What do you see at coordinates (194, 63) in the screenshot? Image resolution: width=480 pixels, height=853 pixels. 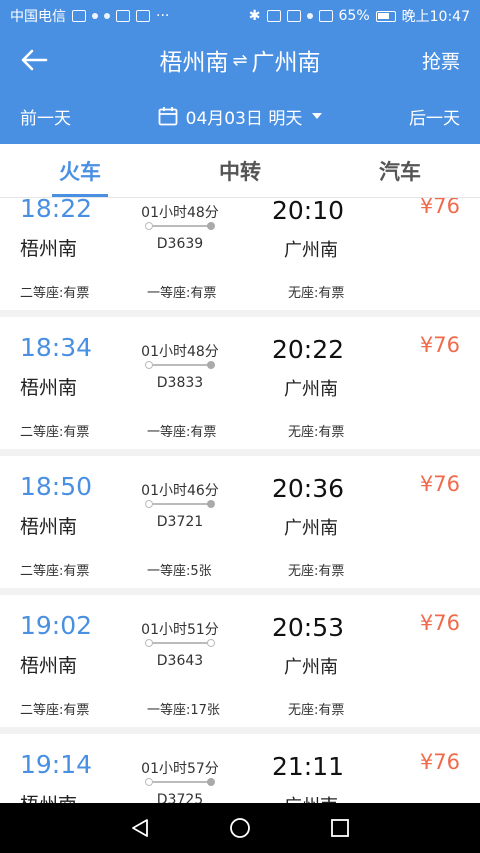 I see `from-station: 梧州南` at bounding box center [194, 63].